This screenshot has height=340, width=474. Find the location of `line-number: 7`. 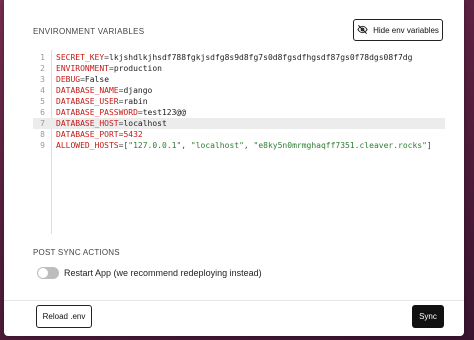

line-number: 7 is located at coordinates (42, 123).